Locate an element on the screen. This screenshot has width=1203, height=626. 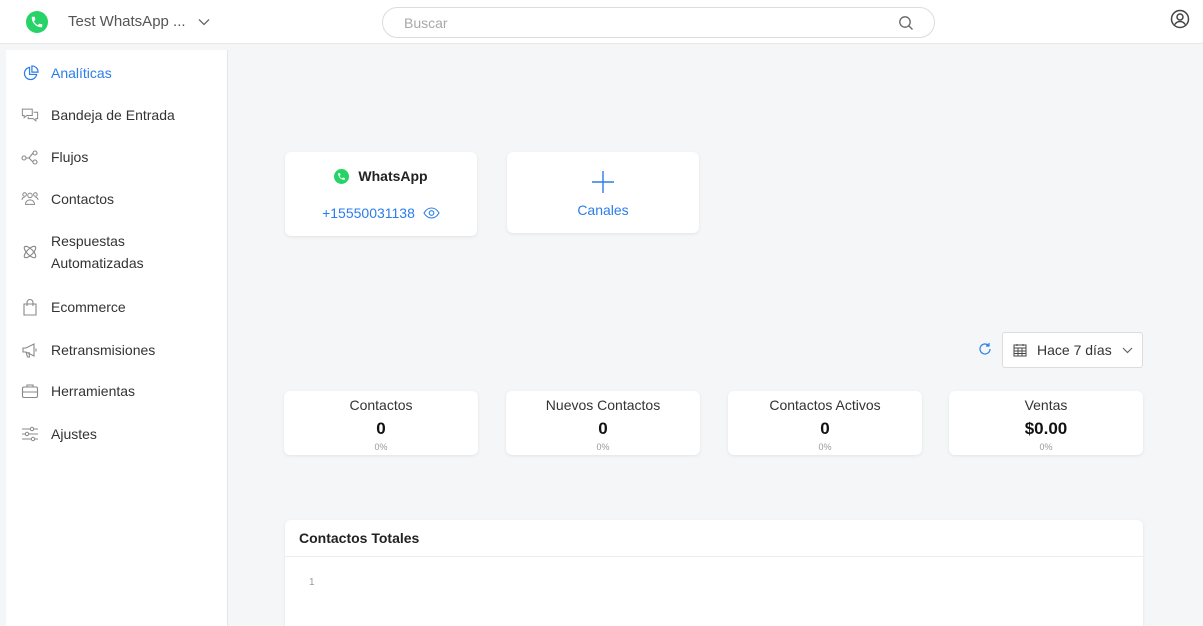
stat-card-nuevos-contactos: Nuevos Contactos 0 0% is located at coordinates (603, 423).